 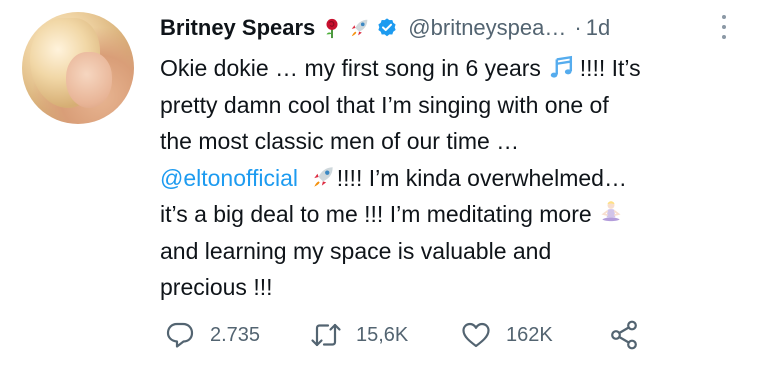 I want to click on tweet-header: Britney Spears @britneyspea… · 1d, so click(x=385, y=28).